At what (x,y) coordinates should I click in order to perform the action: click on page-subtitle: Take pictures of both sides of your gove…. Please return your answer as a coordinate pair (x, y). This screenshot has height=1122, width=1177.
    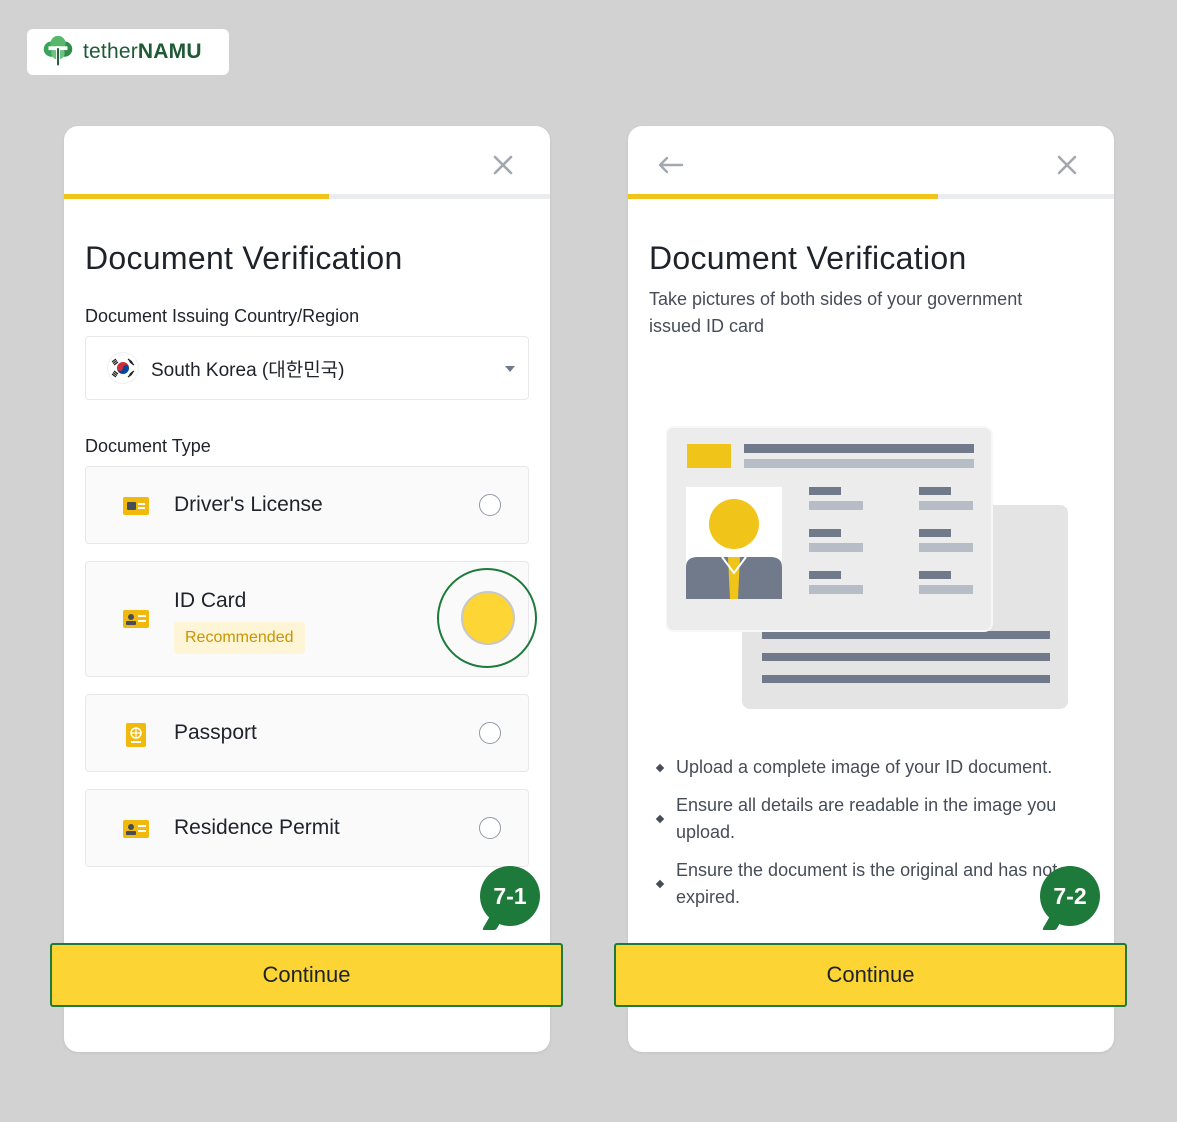
    Looking at the image, I should click on (836, 312).